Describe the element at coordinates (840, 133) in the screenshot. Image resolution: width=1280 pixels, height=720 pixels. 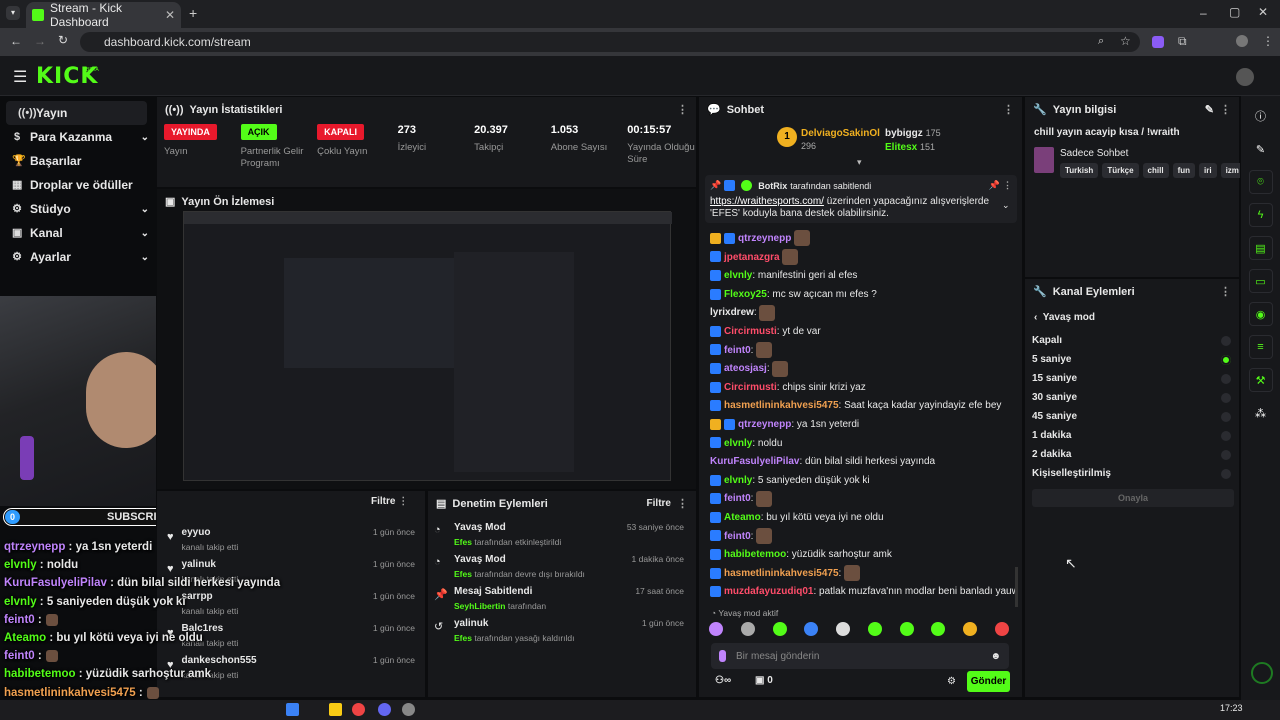
I see `top-gifter-name: DelviagoSakinOl` at that location.